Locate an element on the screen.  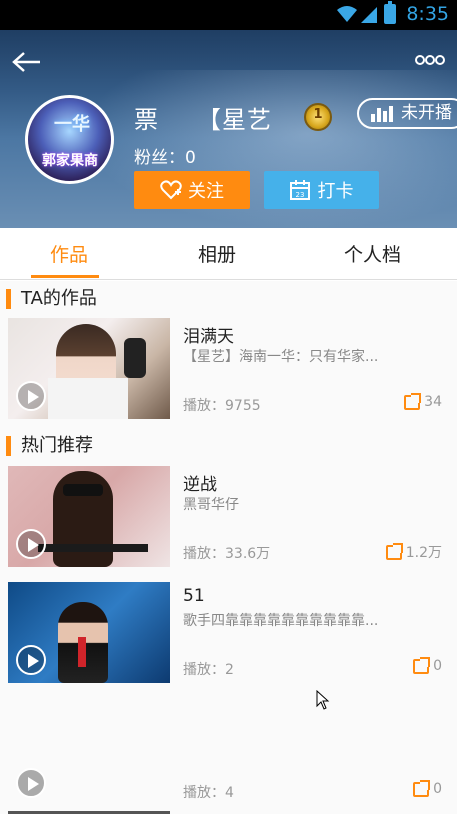
level-badge-icon: 1 is located at coordinates (318, 117).